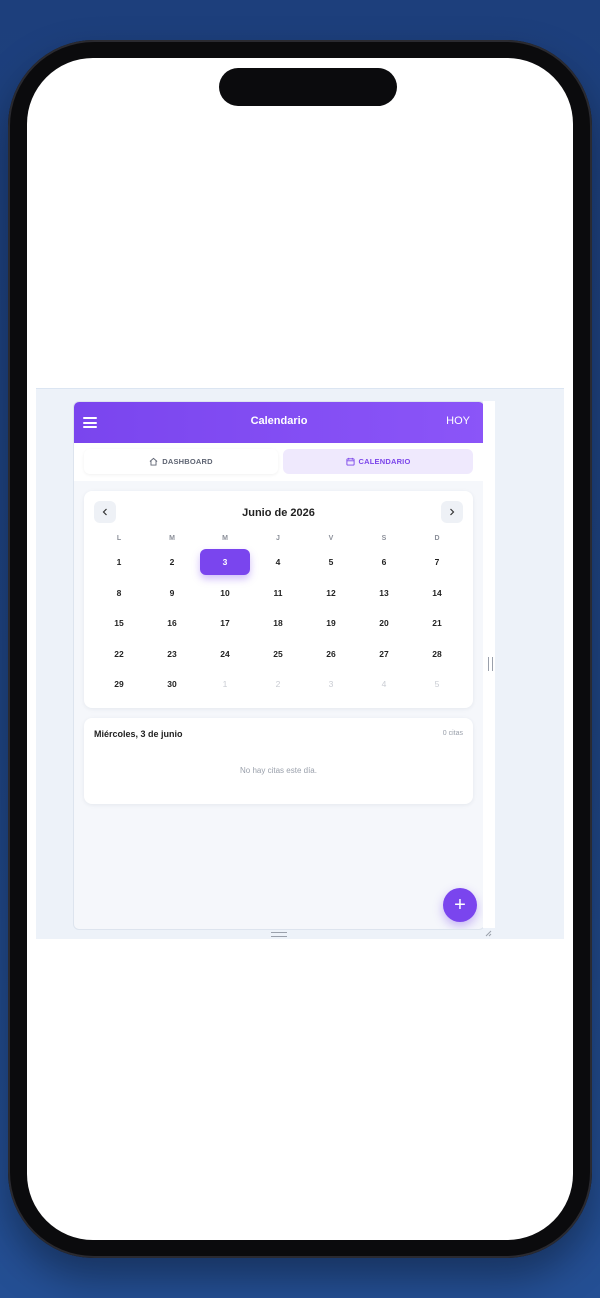 The width and height of the screenshot is (600, 1298). Describe the element at coordinates (225, 684) in the screenshot. I see `calendar-day-next-month: 1` at that location.